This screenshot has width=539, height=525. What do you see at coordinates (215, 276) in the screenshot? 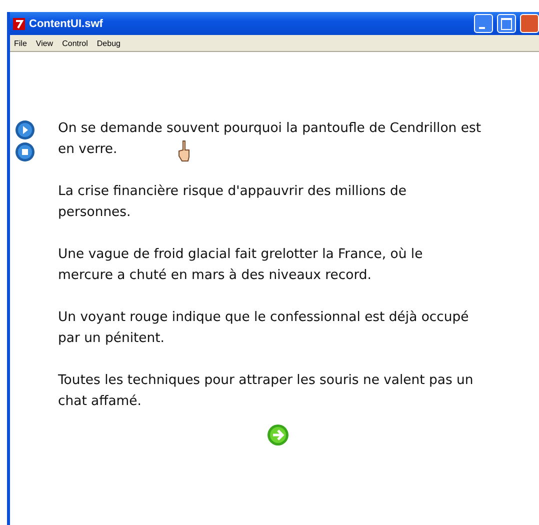
I see `text-line: mercure a chuté en mars à des niveaux record.` at bounding box center [215, 276].